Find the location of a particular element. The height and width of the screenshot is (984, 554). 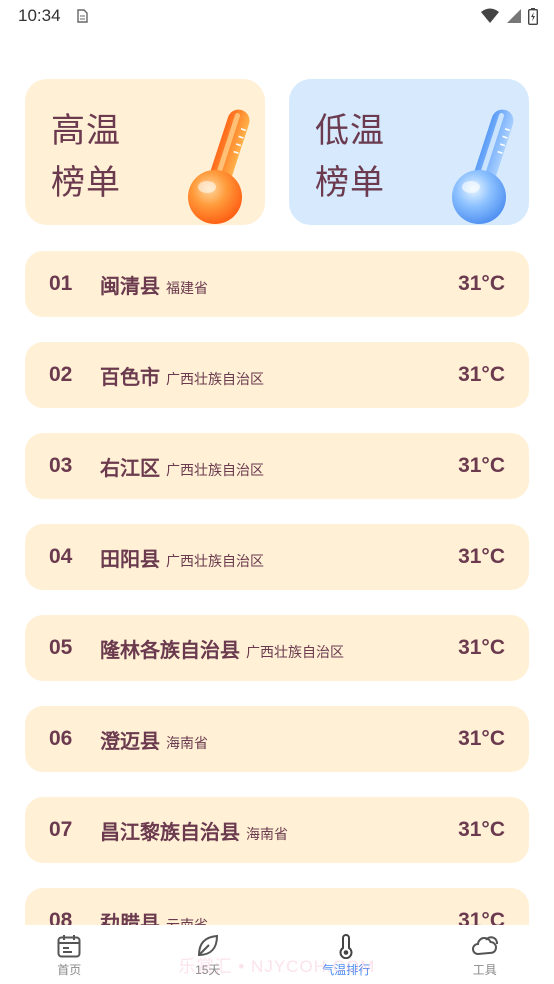

status-time: 10:34 is located at coordinates (39, 15).